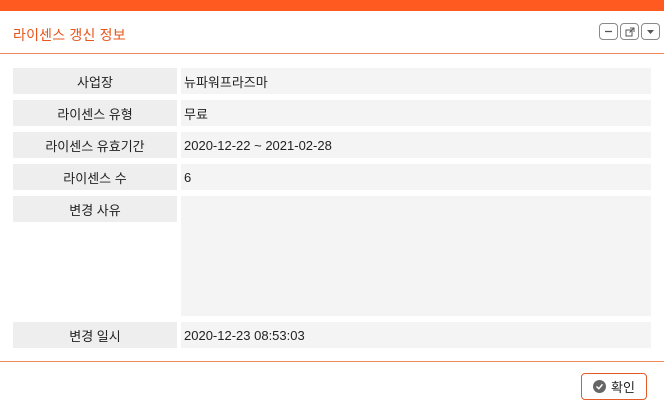  I want to click on value-business: 뉴파워프라즈마, so click(416, 81).